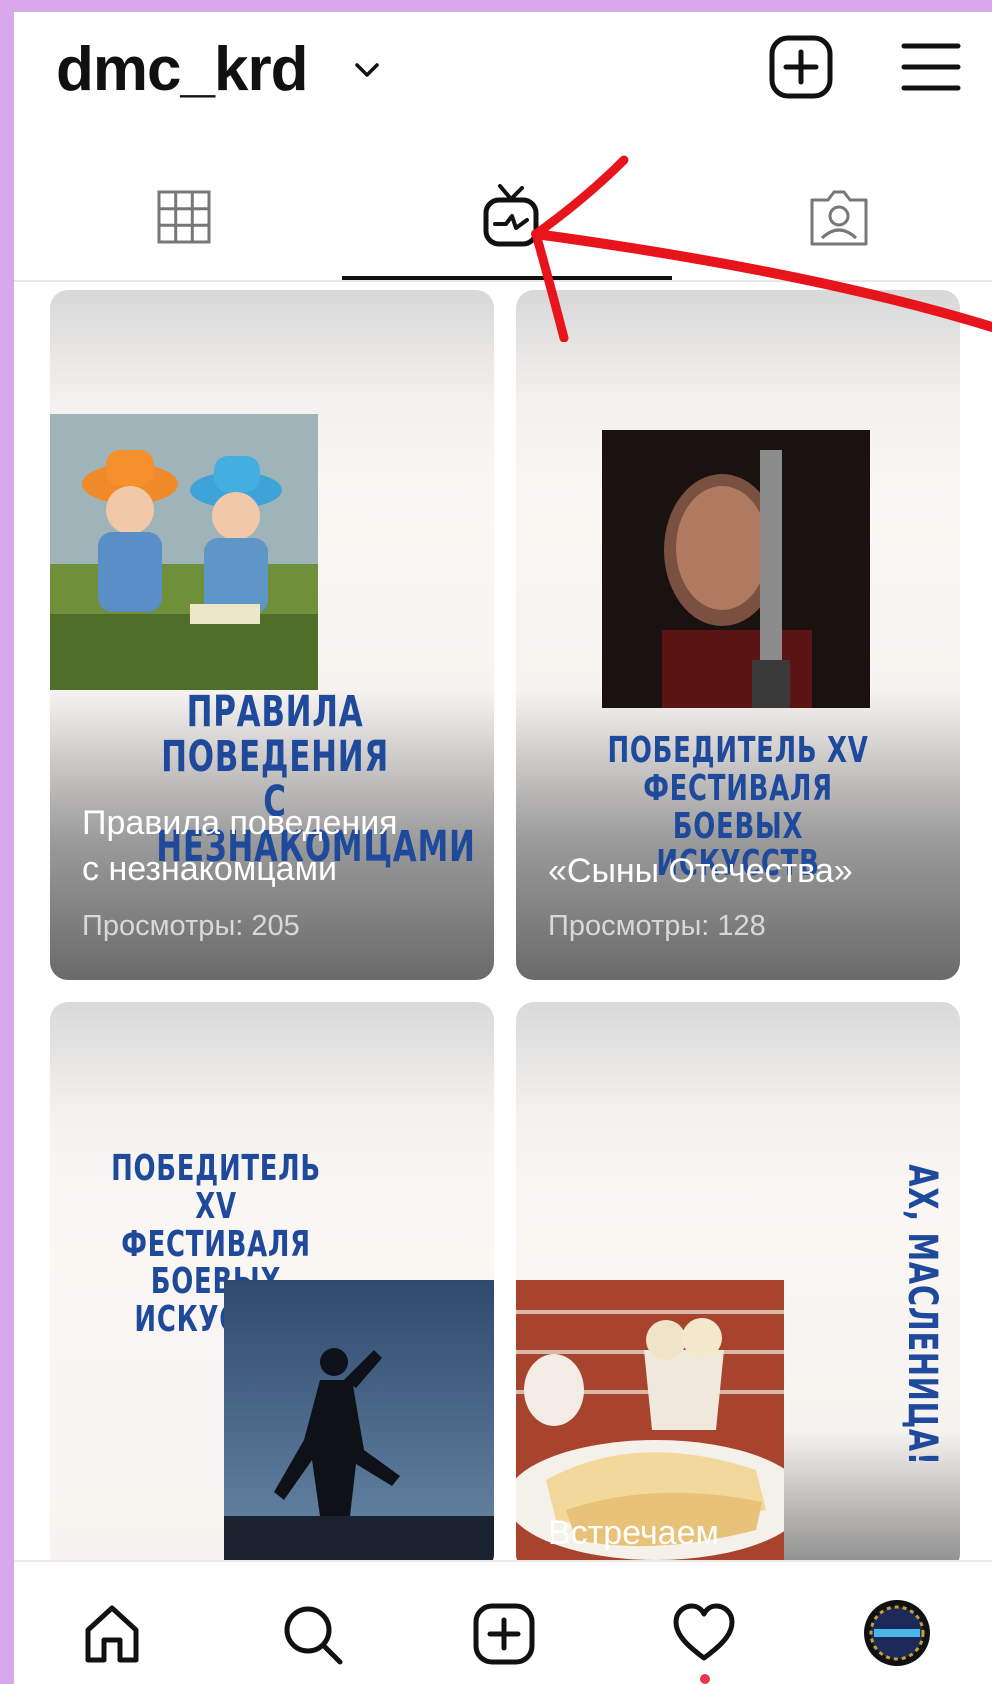 Image resolution: width=992 pixels, height=1684 pixels. I want to click on heart-icon, so click(704, 1634).